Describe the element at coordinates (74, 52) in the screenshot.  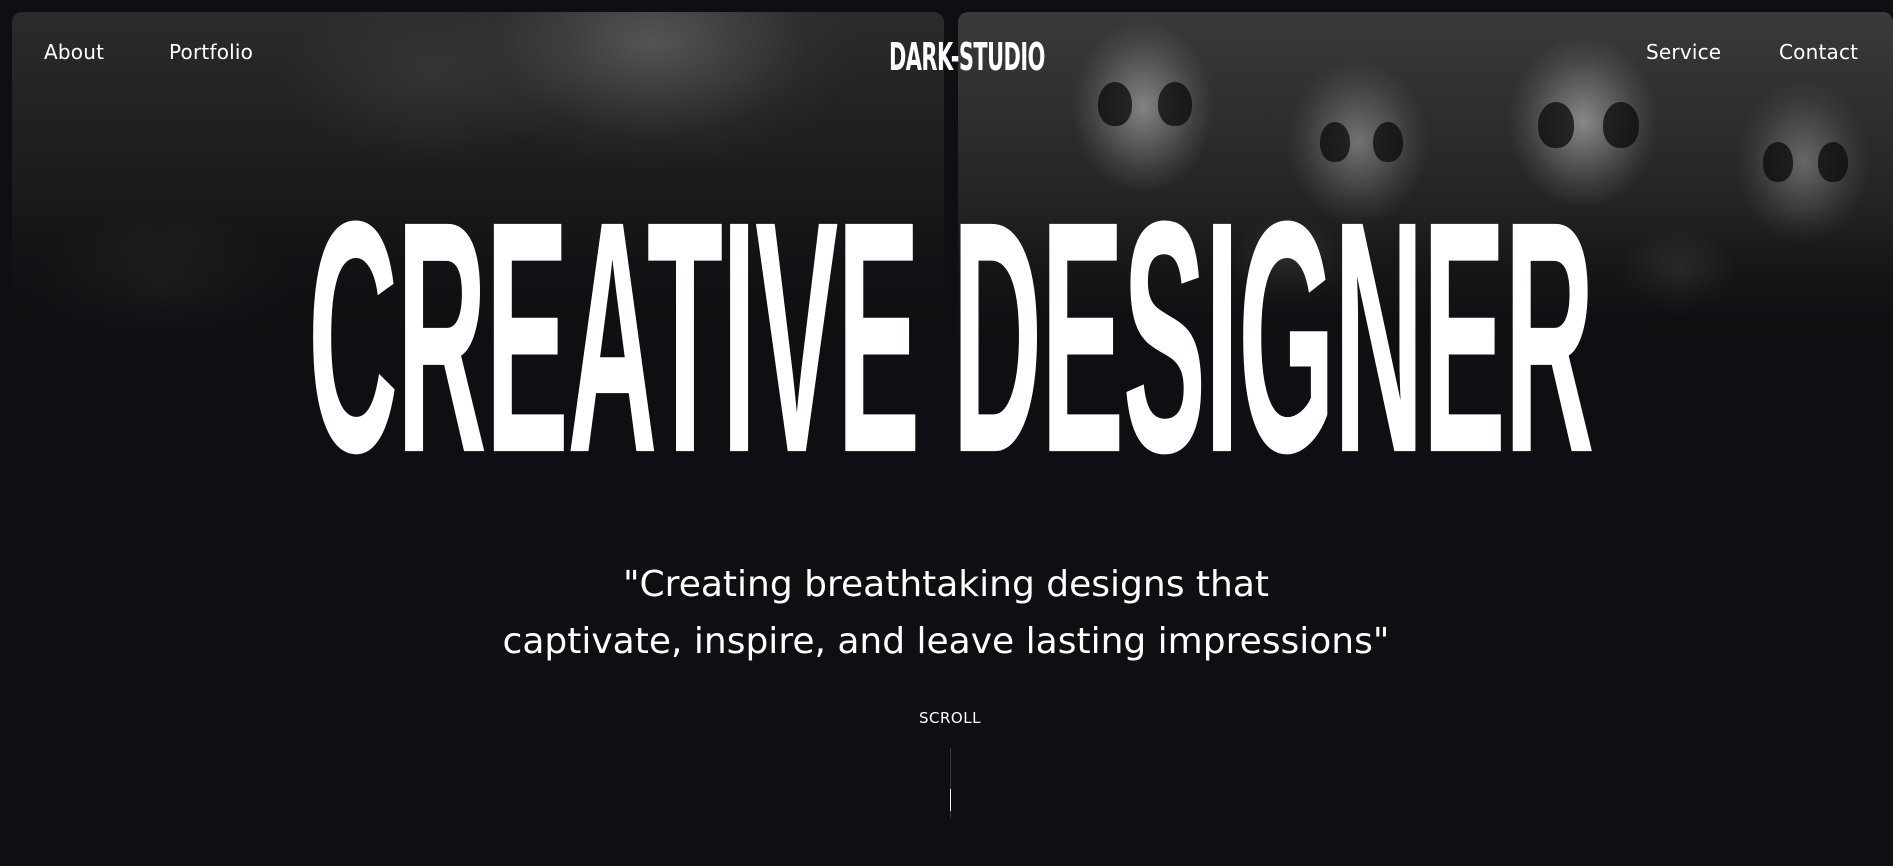
I see `nav-link-about: About` at that location.